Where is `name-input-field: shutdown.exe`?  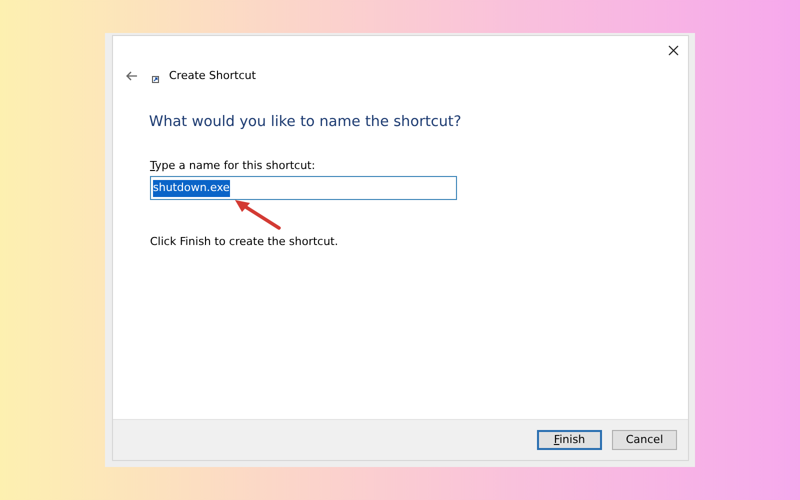 name-input-field: shutdown.exe is located at coordinates (303, 188).